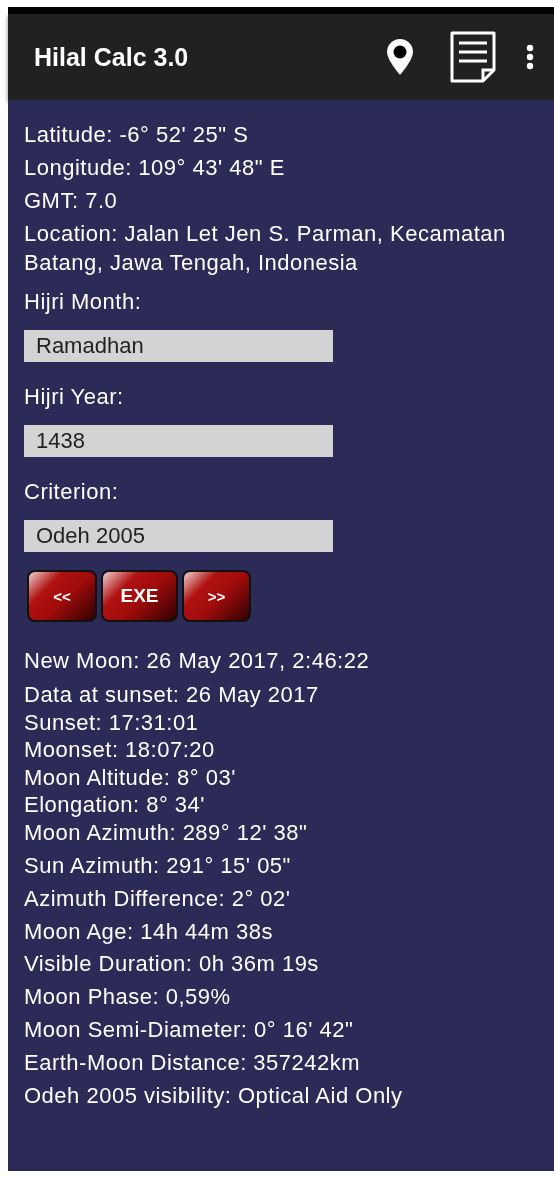  Describe the element at coordinates (158, 898) in the screenshot. I see `result-text: Azimuth Difference: 2° 02'` at that location.